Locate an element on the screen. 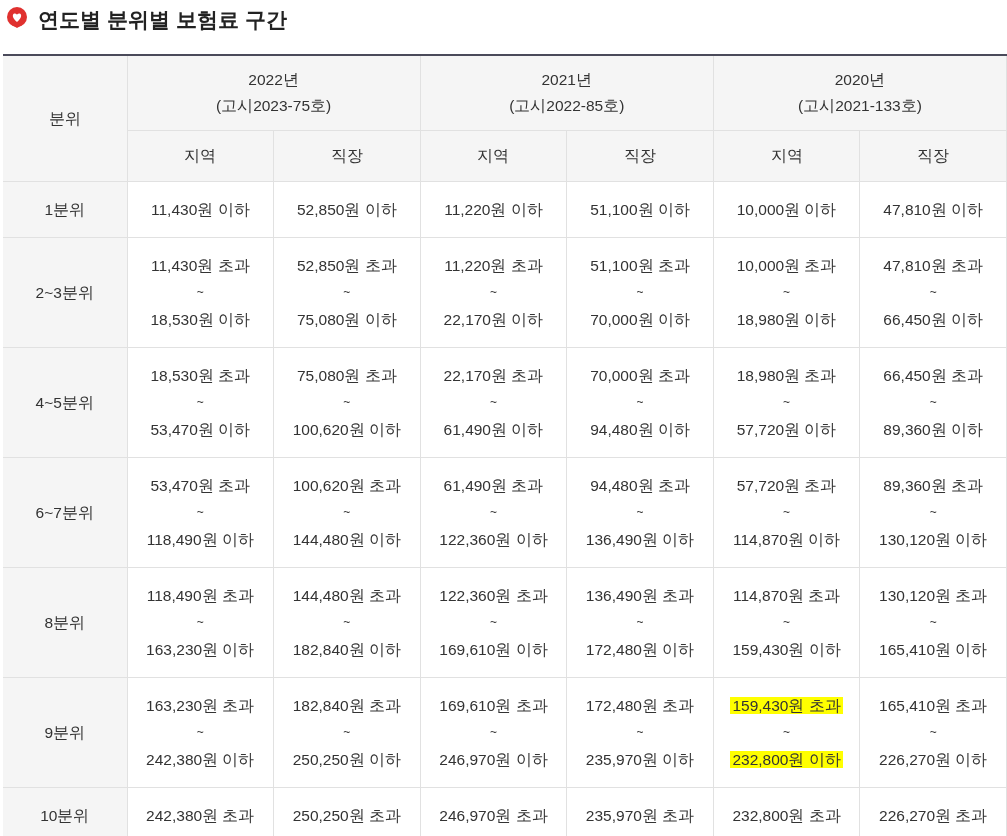  table-cell: 11,220원 이하 is located at coordinates (493, 209).